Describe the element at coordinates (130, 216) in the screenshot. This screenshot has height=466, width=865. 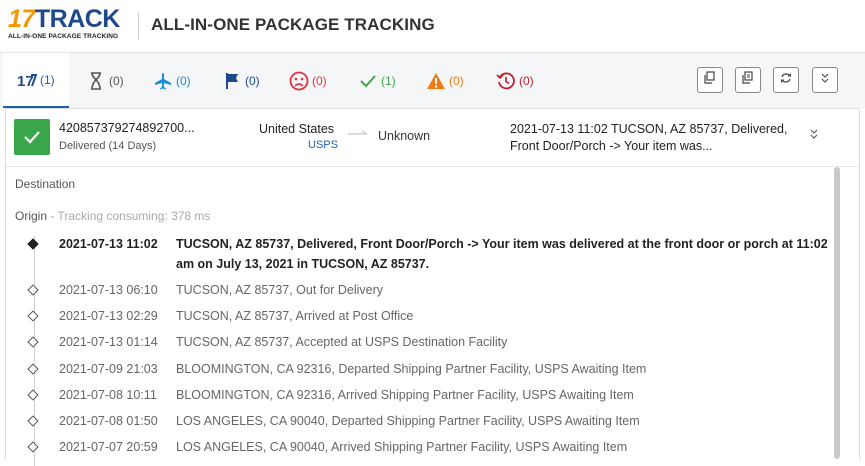
I see `tracking-consuming: - Tracking consuming: 378 ms` at that location.